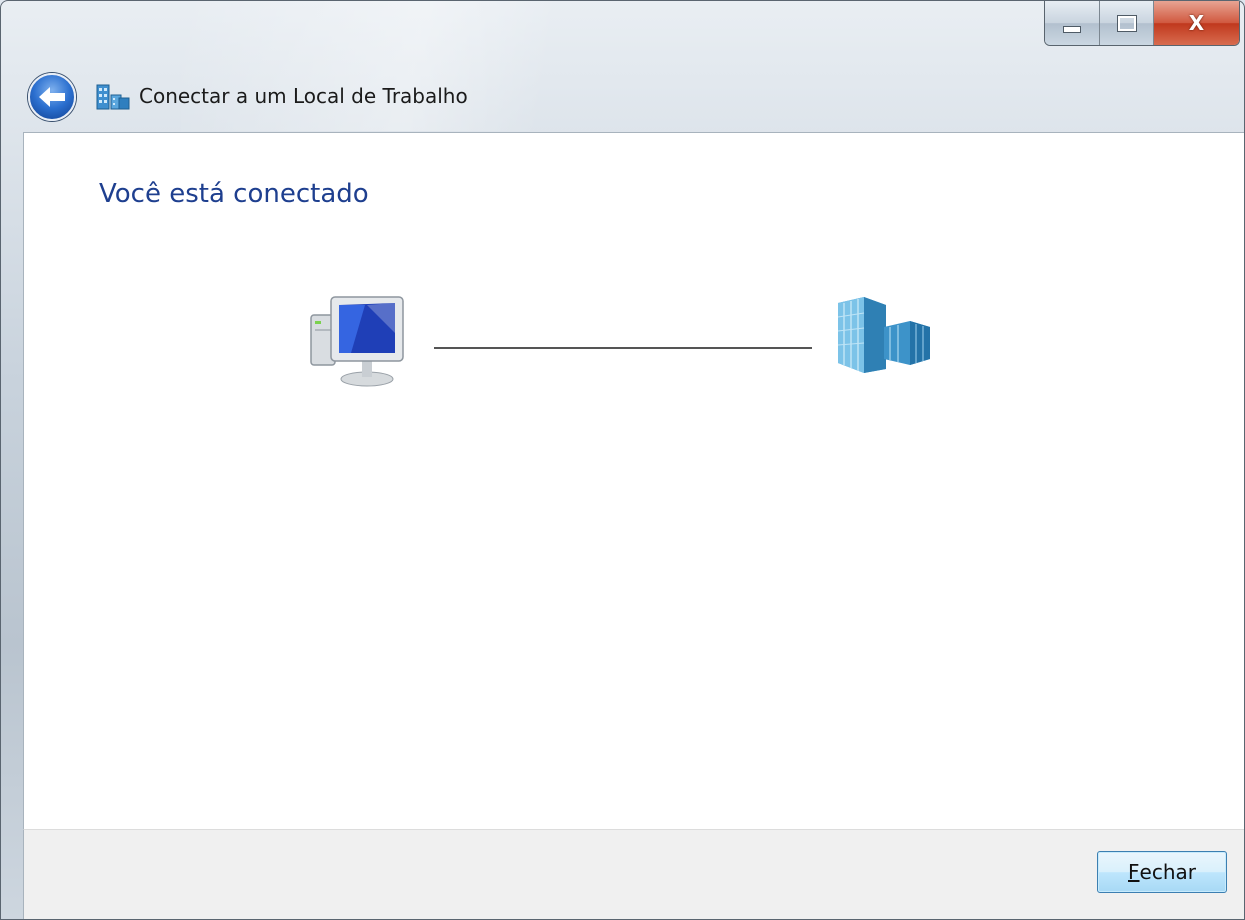 The height and width of the screenshot is (920, 1245). What do you see at coordinates (1072, 23) in the screenshot?
I see `minimize-button` at bounding box center [1072, 23].